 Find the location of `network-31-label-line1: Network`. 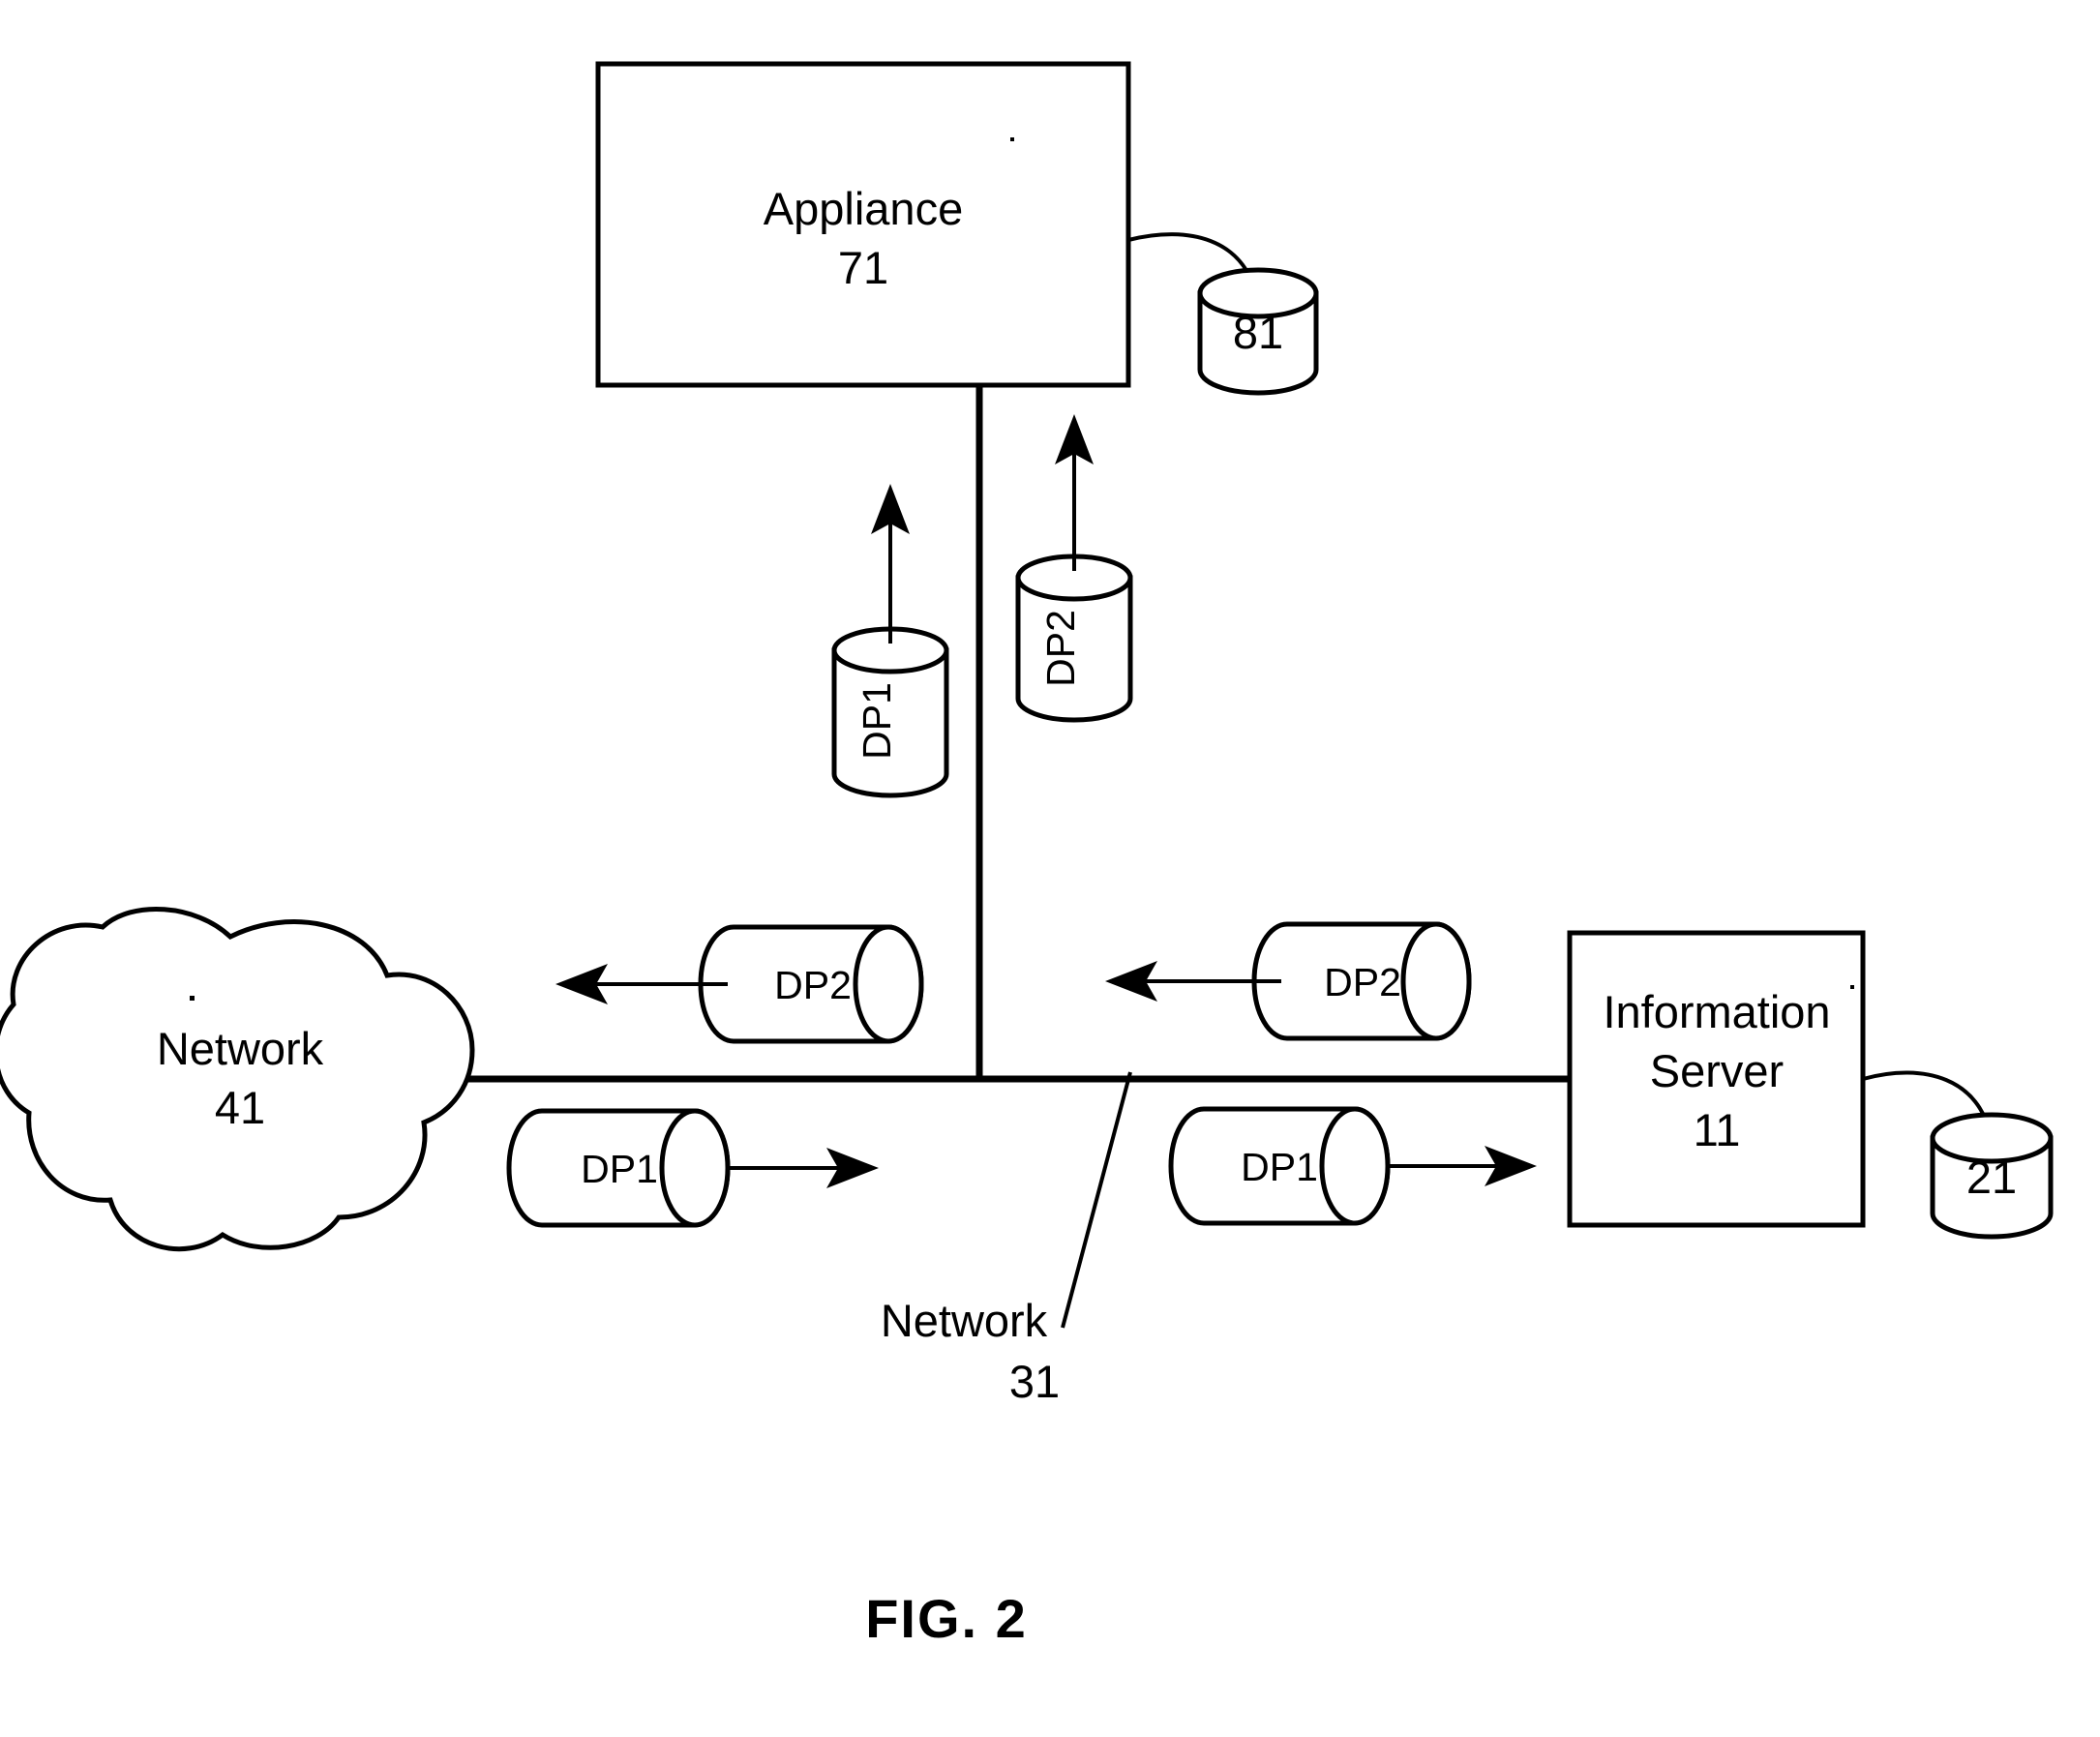

network-31-label-line1: Network is located at coordinates (965, 1320).